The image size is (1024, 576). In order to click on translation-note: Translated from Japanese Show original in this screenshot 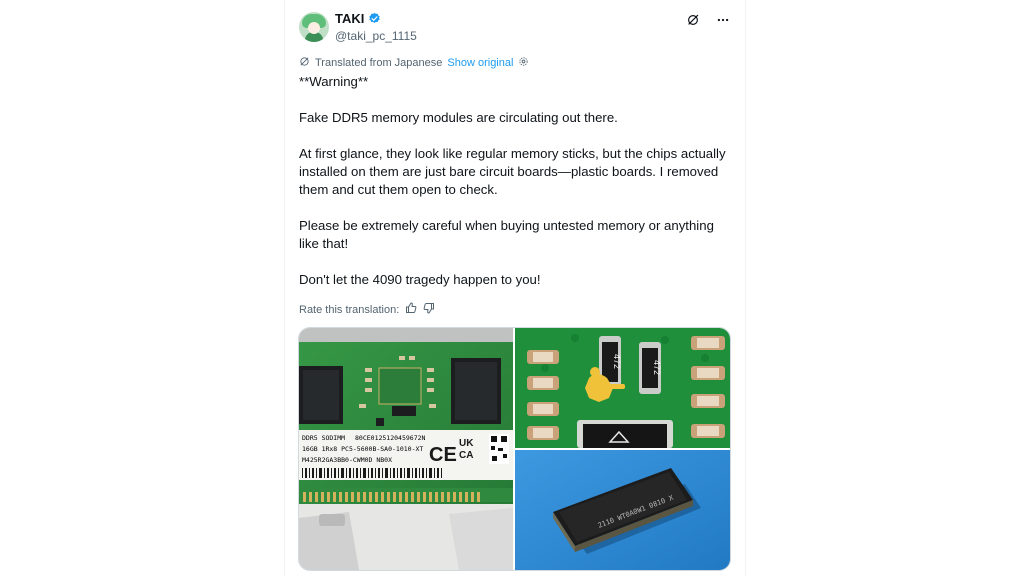, I will do `click(414, 63)`.